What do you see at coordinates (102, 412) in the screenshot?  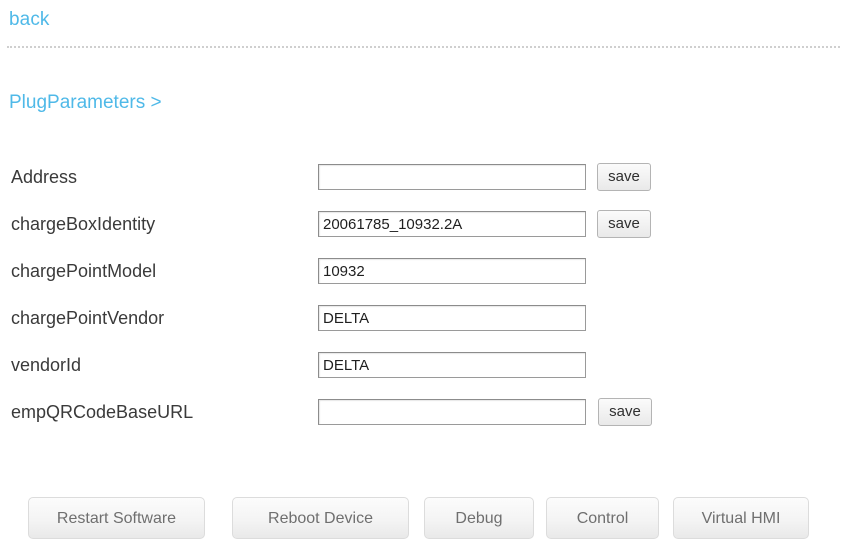 I see `parameter-label: empQRCodeBaseURL` at bounding box center [102, 412].